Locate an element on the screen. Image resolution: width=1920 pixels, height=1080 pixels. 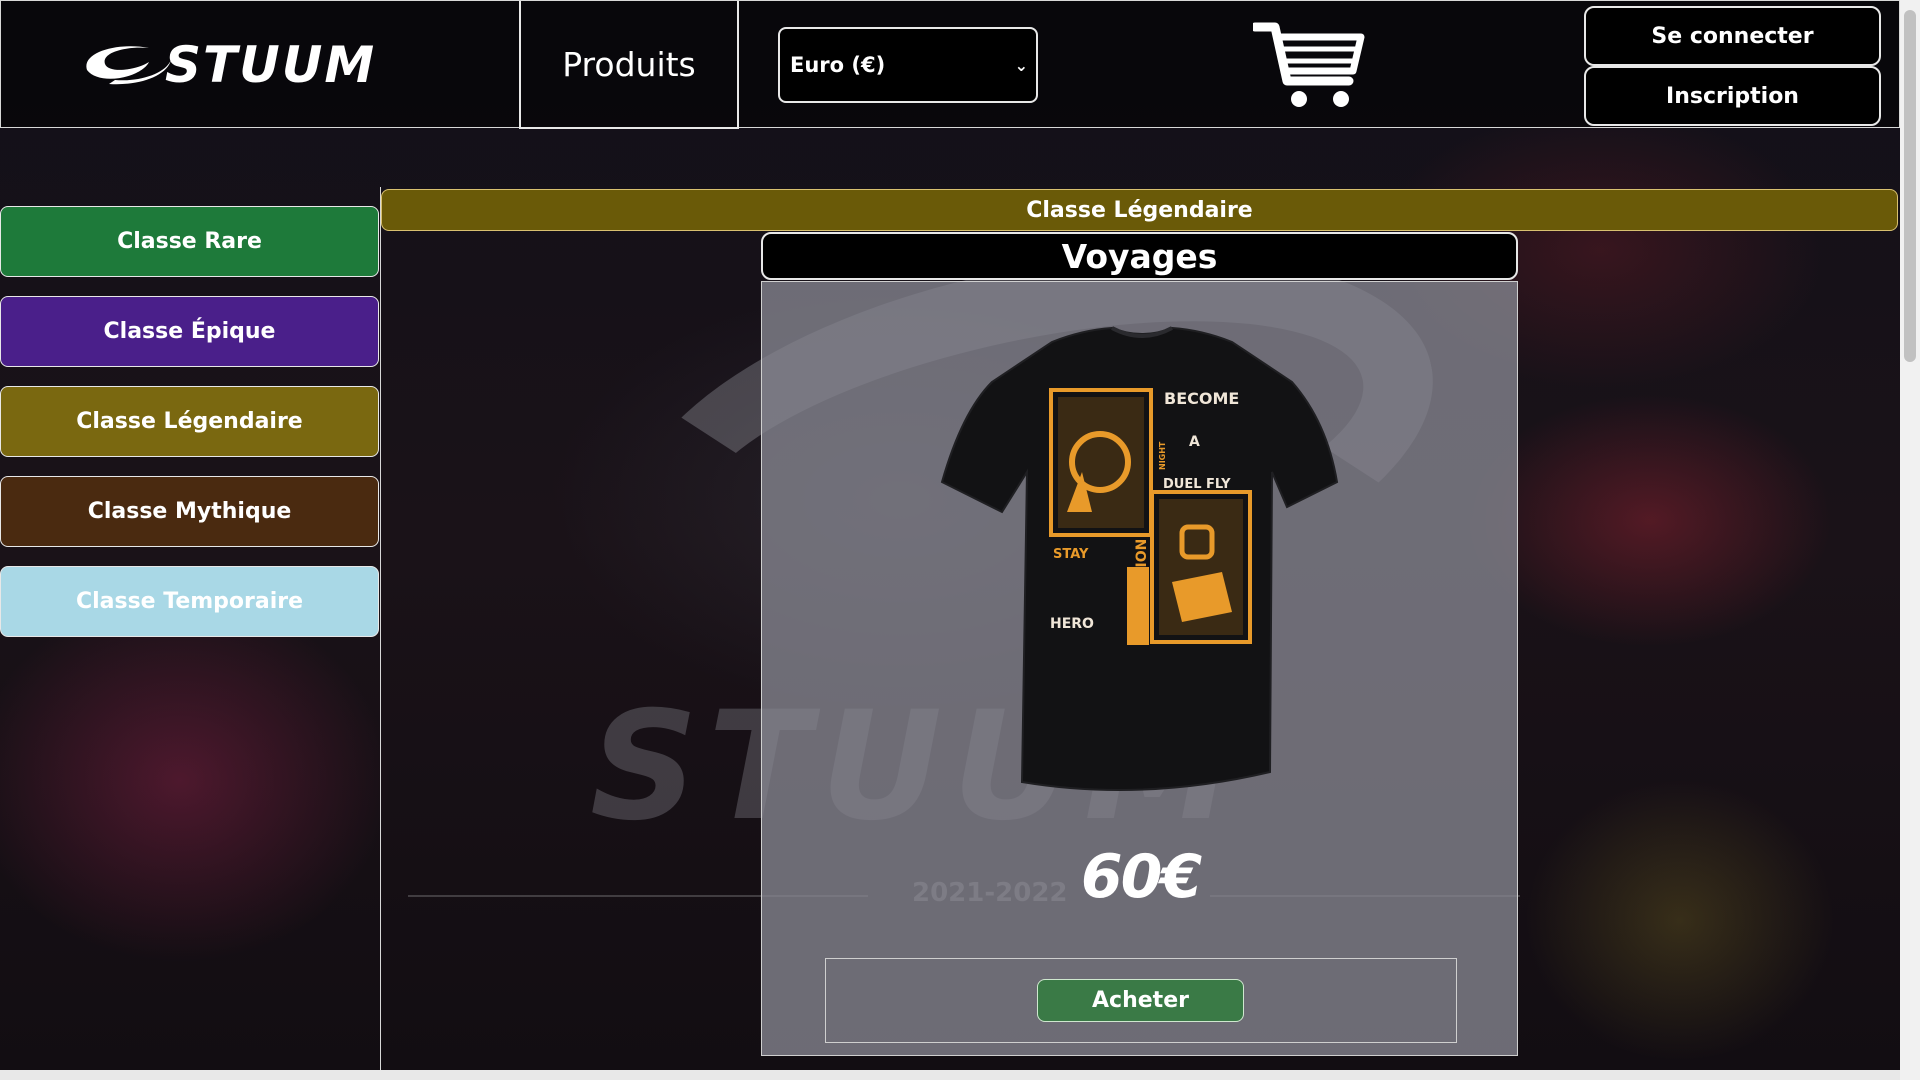
sidebar-item-classe-temporaire: Classe Temporaire is located at coordinates (189, 601).